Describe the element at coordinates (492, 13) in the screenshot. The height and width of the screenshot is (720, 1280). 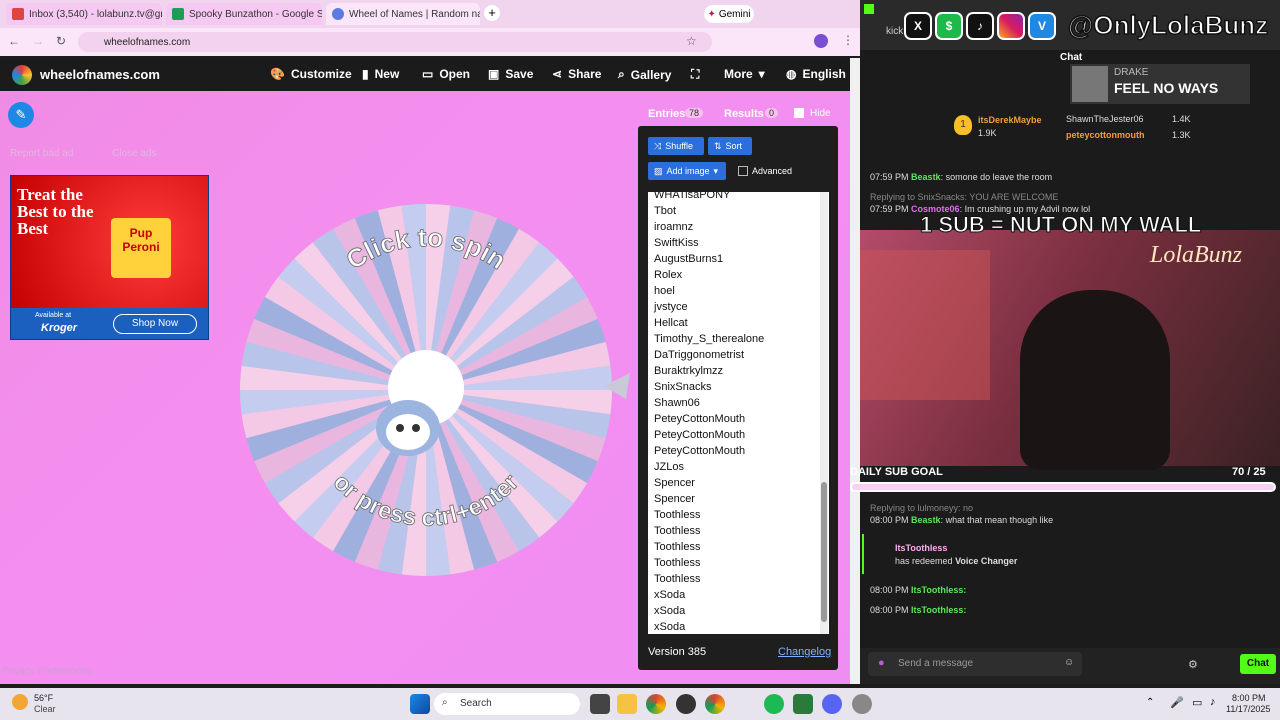
I see `new-tab-button: +` at that location.